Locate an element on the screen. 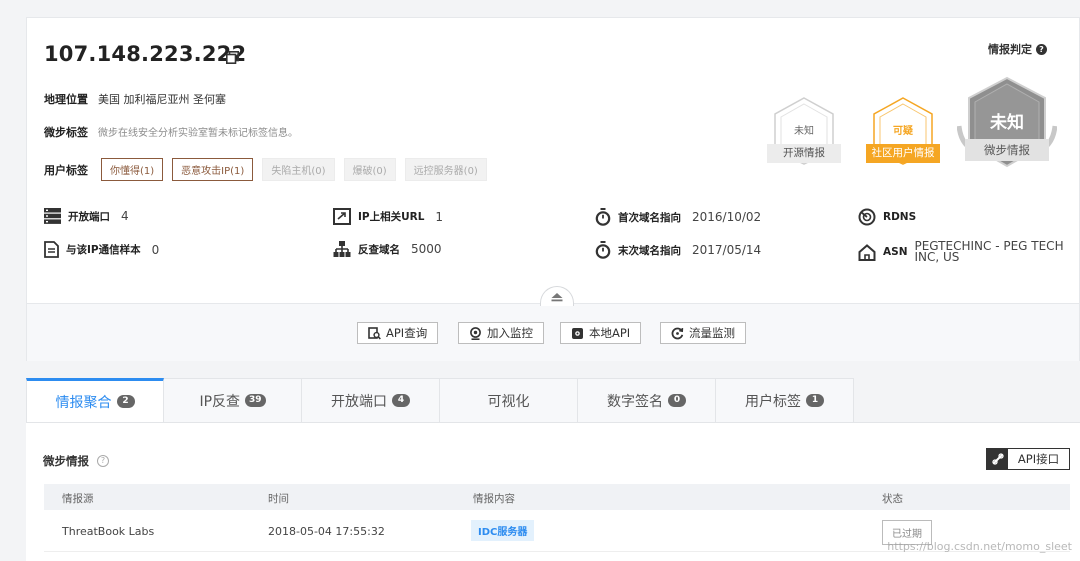  document-icon is located at coordinates (51, 249).